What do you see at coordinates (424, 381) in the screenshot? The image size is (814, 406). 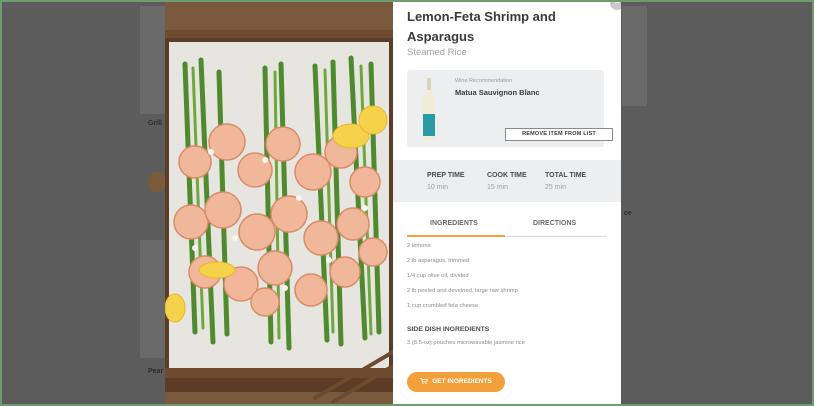 I see `cart-icon` at bounding box center [424, 381].